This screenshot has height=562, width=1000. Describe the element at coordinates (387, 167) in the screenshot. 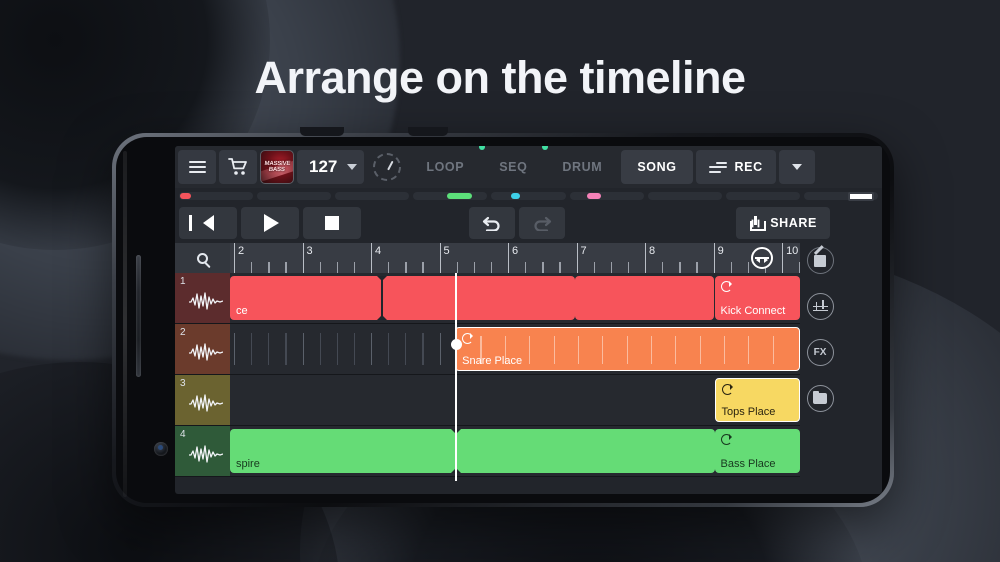

I see `tempo-knob-icon` at that location.